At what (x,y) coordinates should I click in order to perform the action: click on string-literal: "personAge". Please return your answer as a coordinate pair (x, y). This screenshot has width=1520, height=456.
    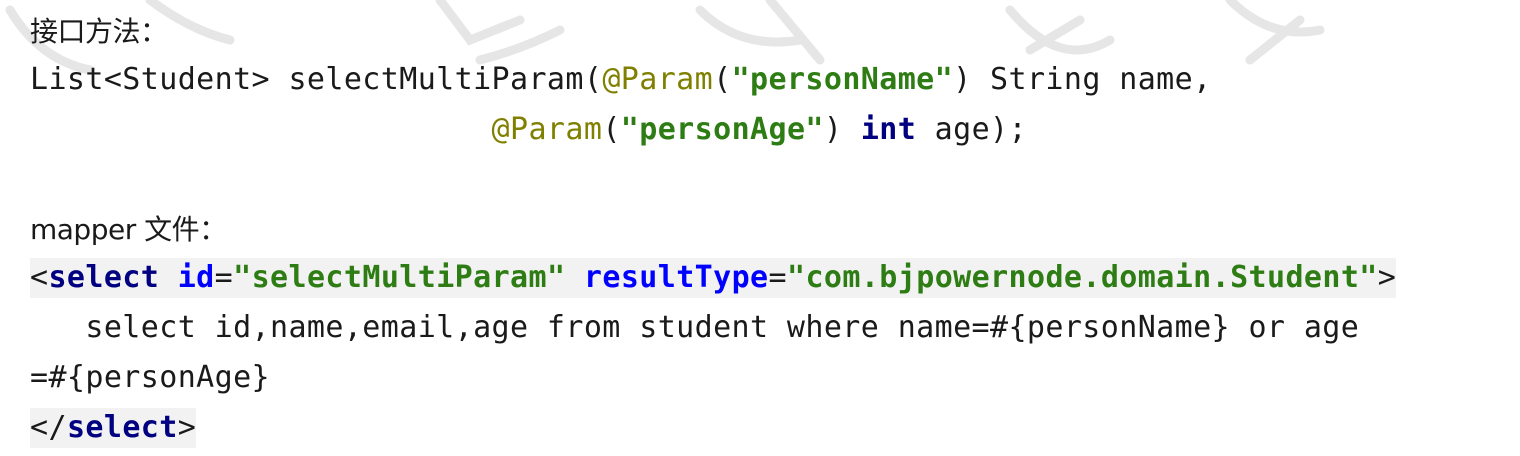
    Looking at the image, I should click on (722, 129).